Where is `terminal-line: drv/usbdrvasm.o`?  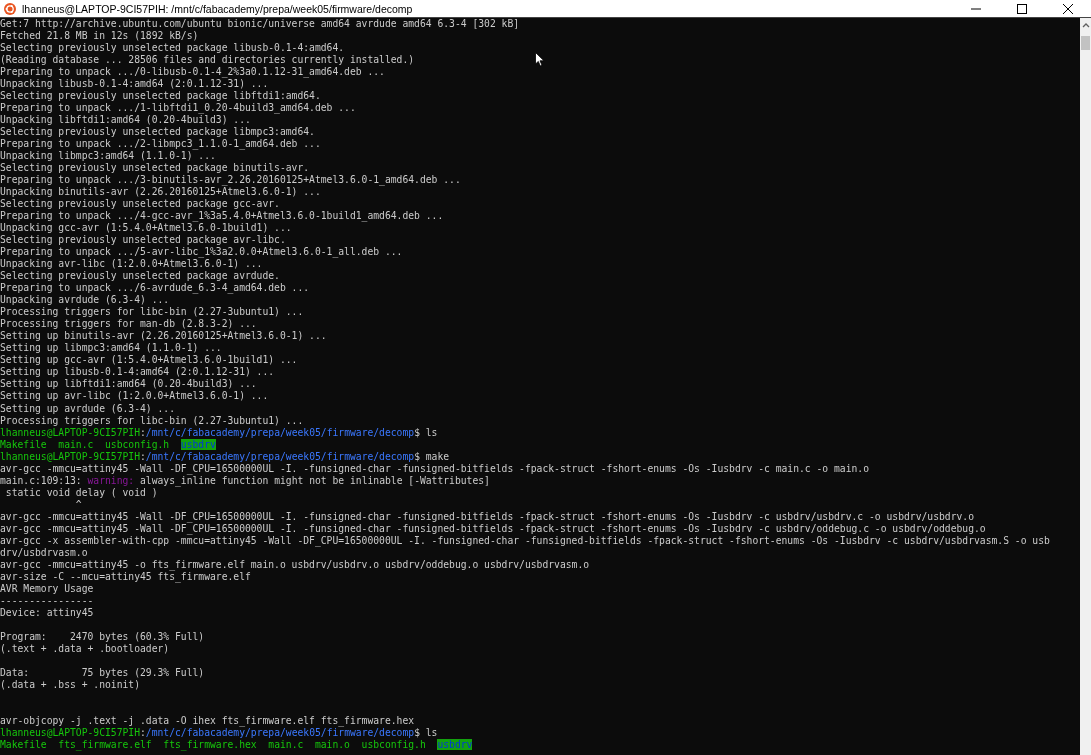 terminal-line: drv/usbdrvasm.o is located at coordinates (44, 552).